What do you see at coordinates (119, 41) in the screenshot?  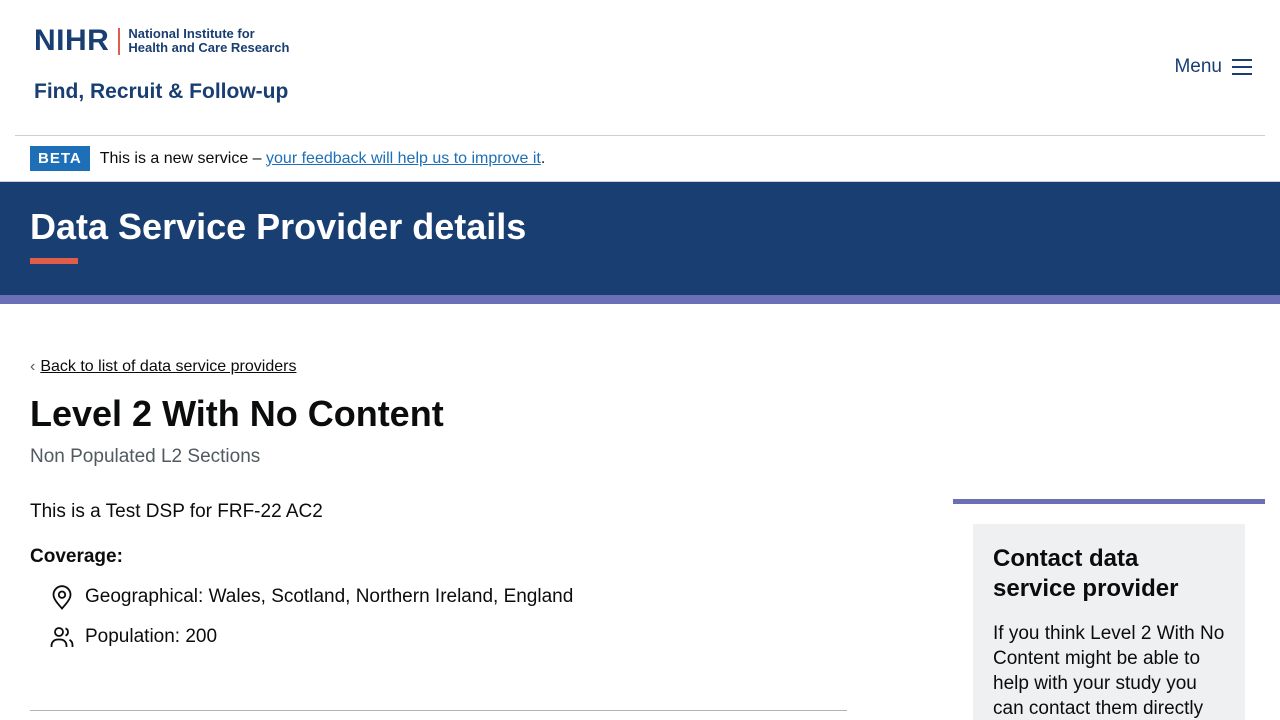 I see `logo-divider` at bounding box center [119, 41].